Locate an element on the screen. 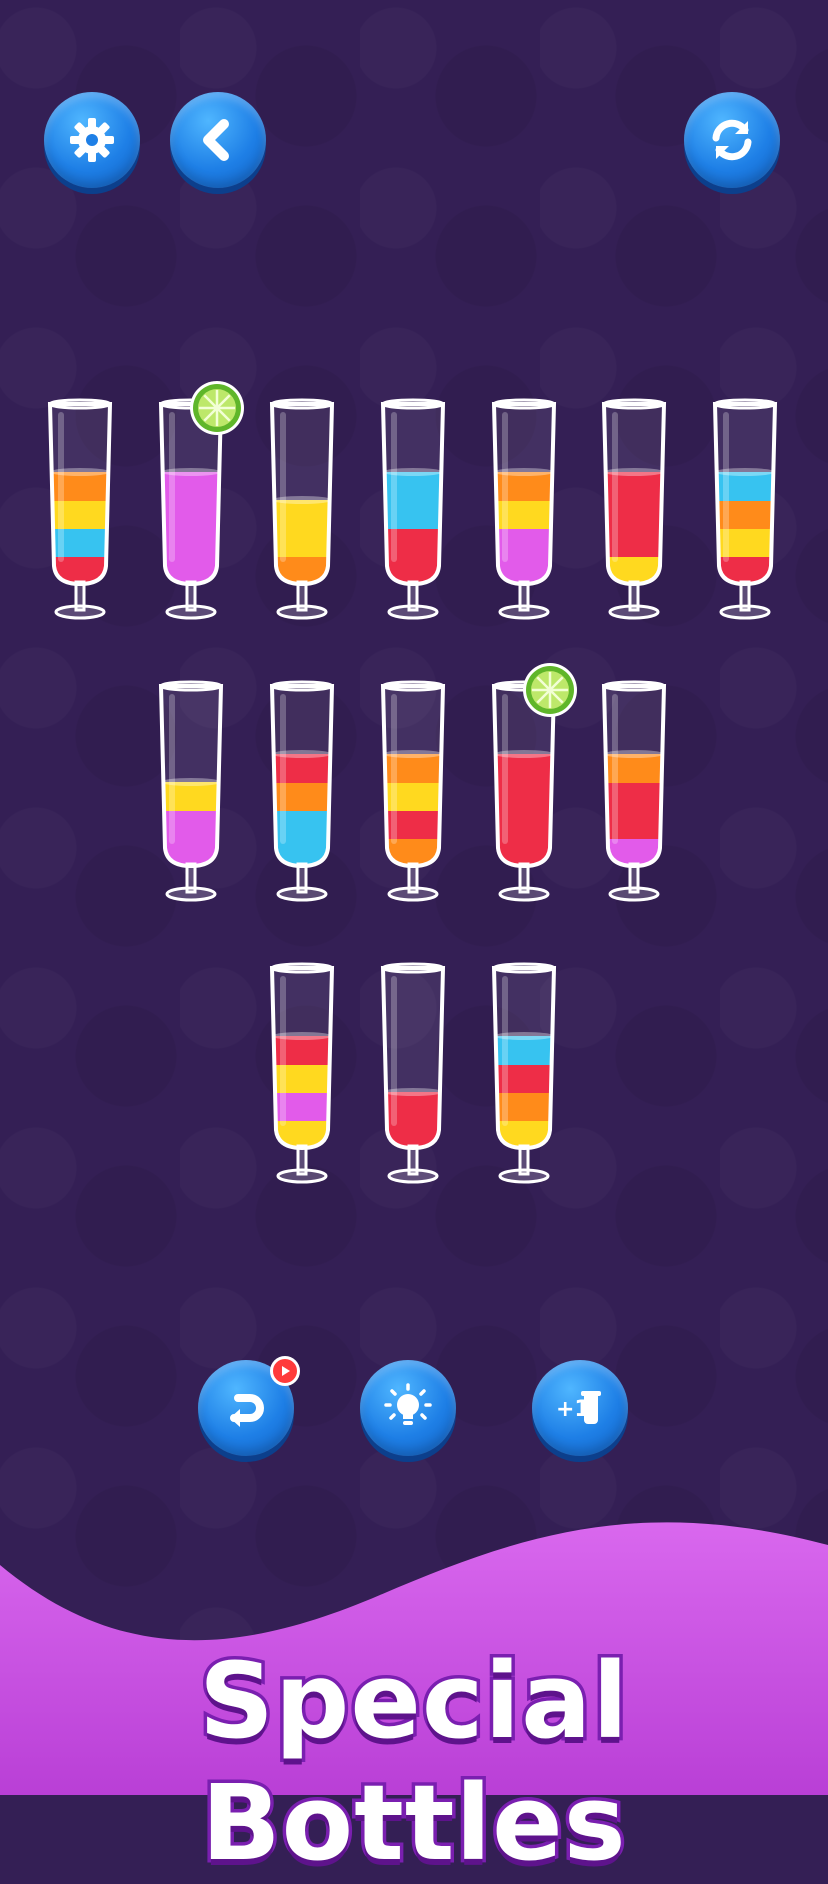 Image resolution: width=828 pixels, height=1884 pixels. plus-tube-icon: +1 is located at coordinates (578, 1407).